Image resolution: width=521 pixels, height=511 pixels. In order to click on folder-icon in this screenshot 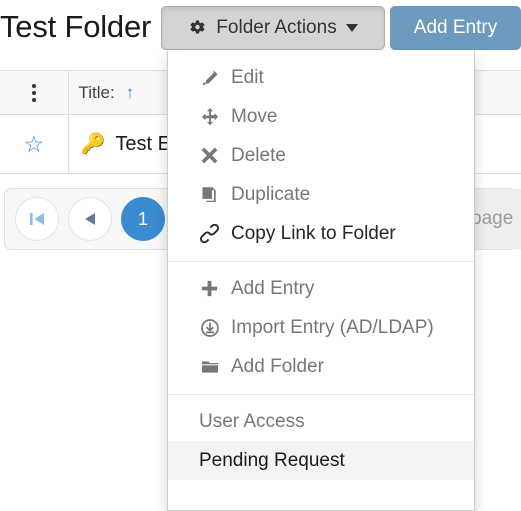, I will do `click(209, 367)`.